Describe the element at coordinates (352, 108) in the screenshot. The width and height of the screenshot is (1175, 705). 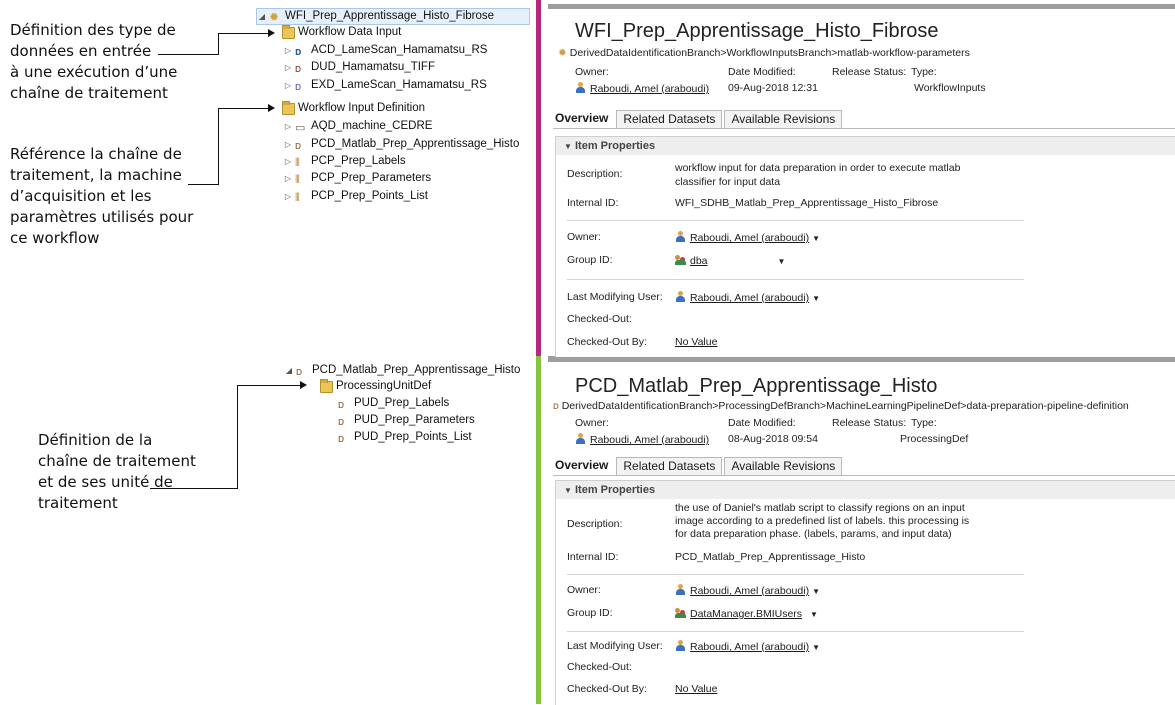
I see `tree-folder-node: Workflow Input Definition` at that location.